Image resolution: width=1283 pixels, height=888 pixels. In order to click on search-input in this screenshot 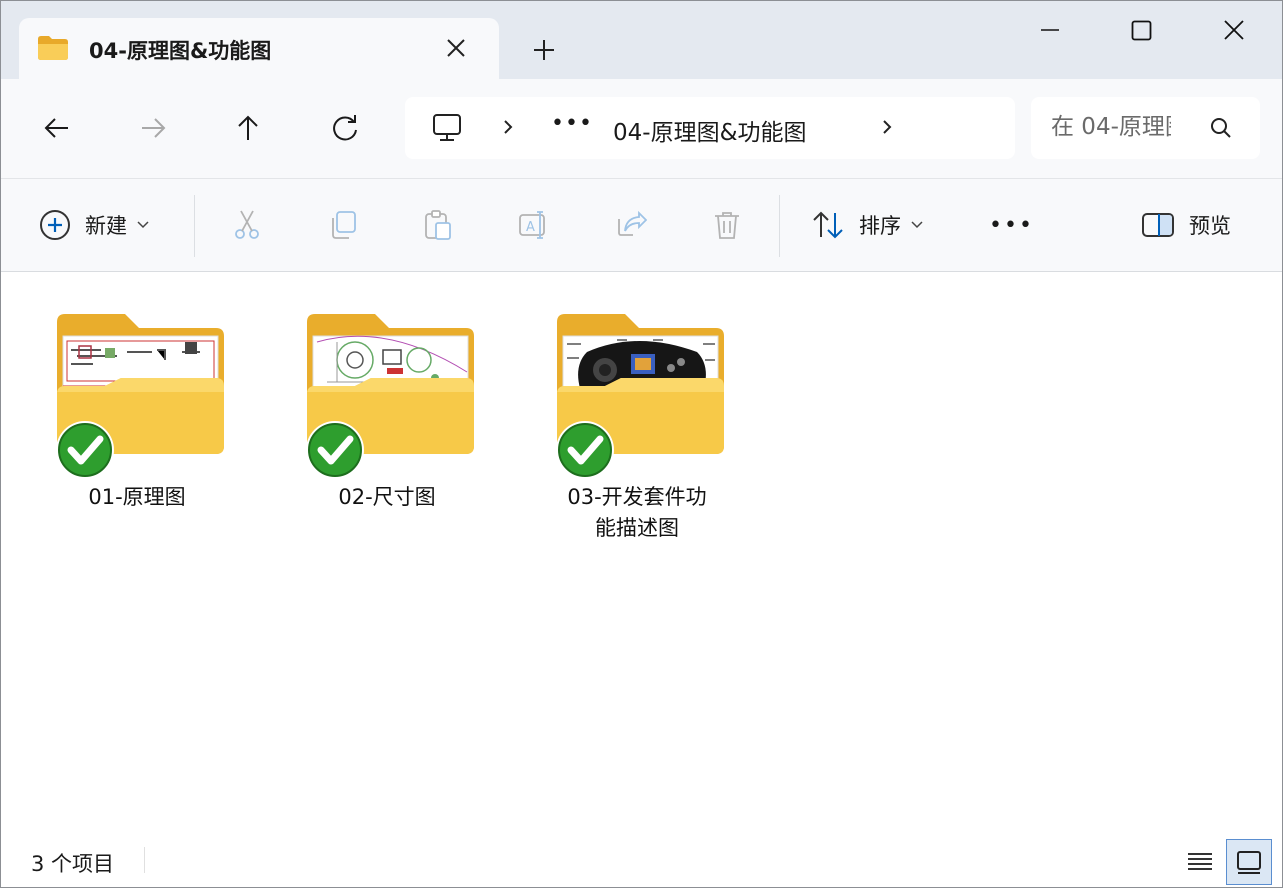, I will do `click(1111, 127)`.